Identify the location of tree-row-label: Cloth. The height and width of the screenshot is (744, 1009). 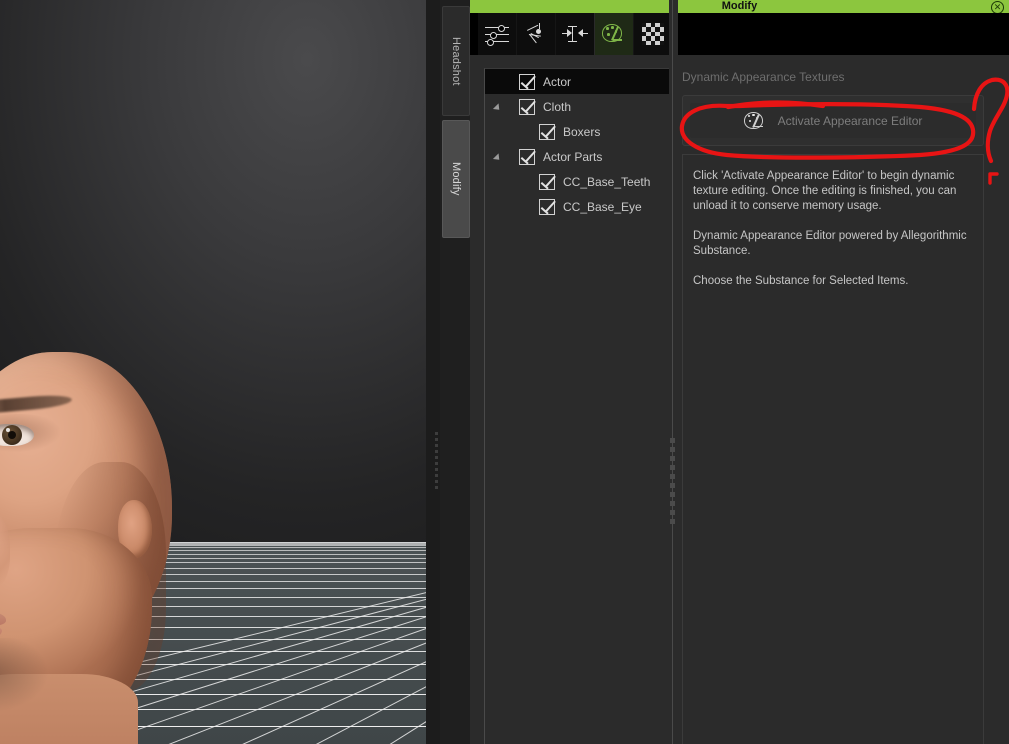
(557, 106).